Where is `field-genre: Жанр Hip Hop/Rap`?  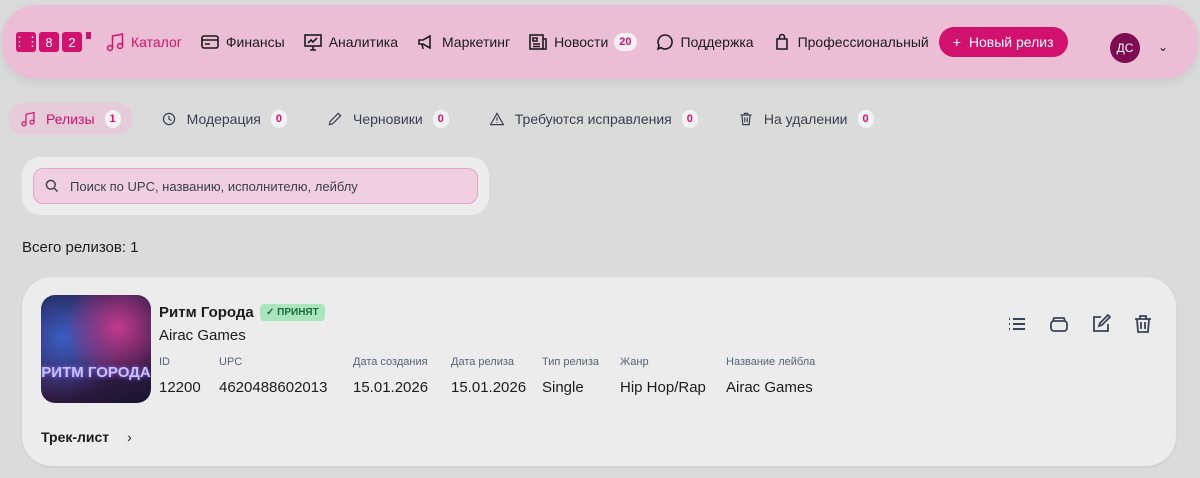 field-genre: Жанр Hip Hop/Rap is located at coordinates (663, 376).